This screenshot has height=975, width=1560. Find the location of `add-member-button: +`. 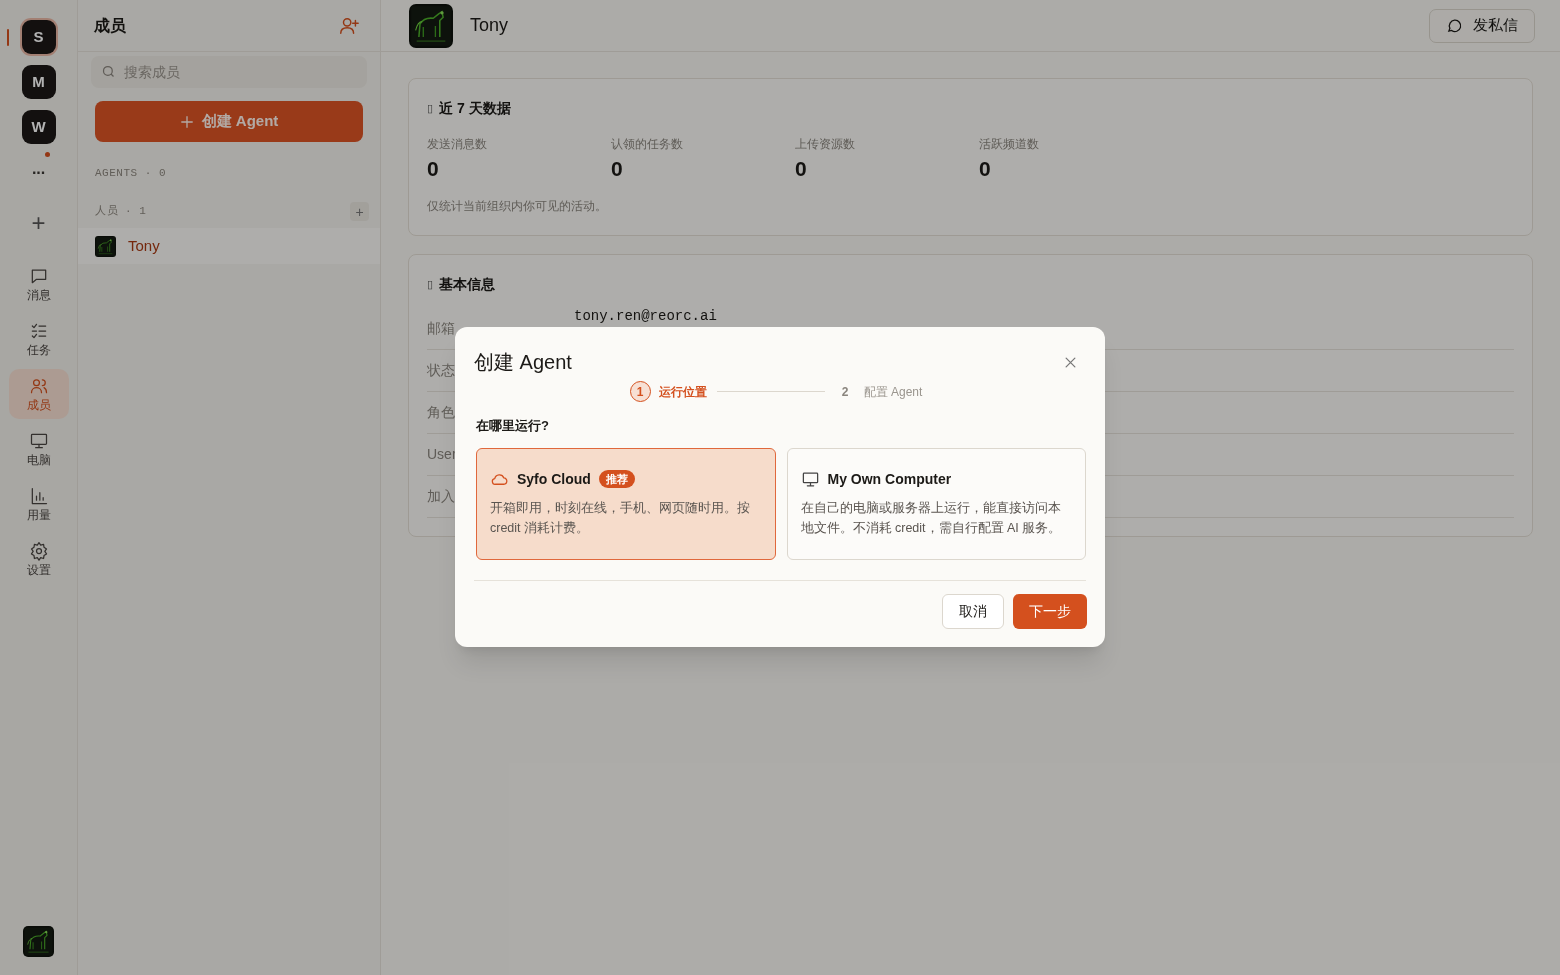

add-member-button: + is located at coordinates (359, 211).